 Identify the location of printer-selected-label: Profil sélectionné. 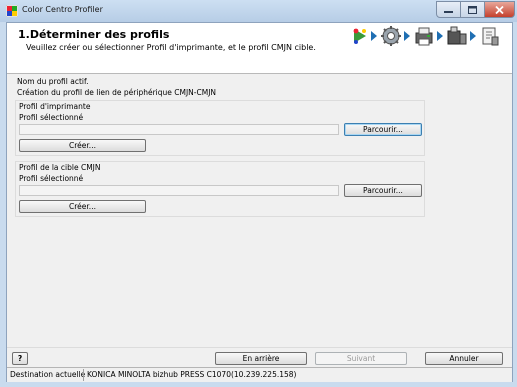
(51, 117).